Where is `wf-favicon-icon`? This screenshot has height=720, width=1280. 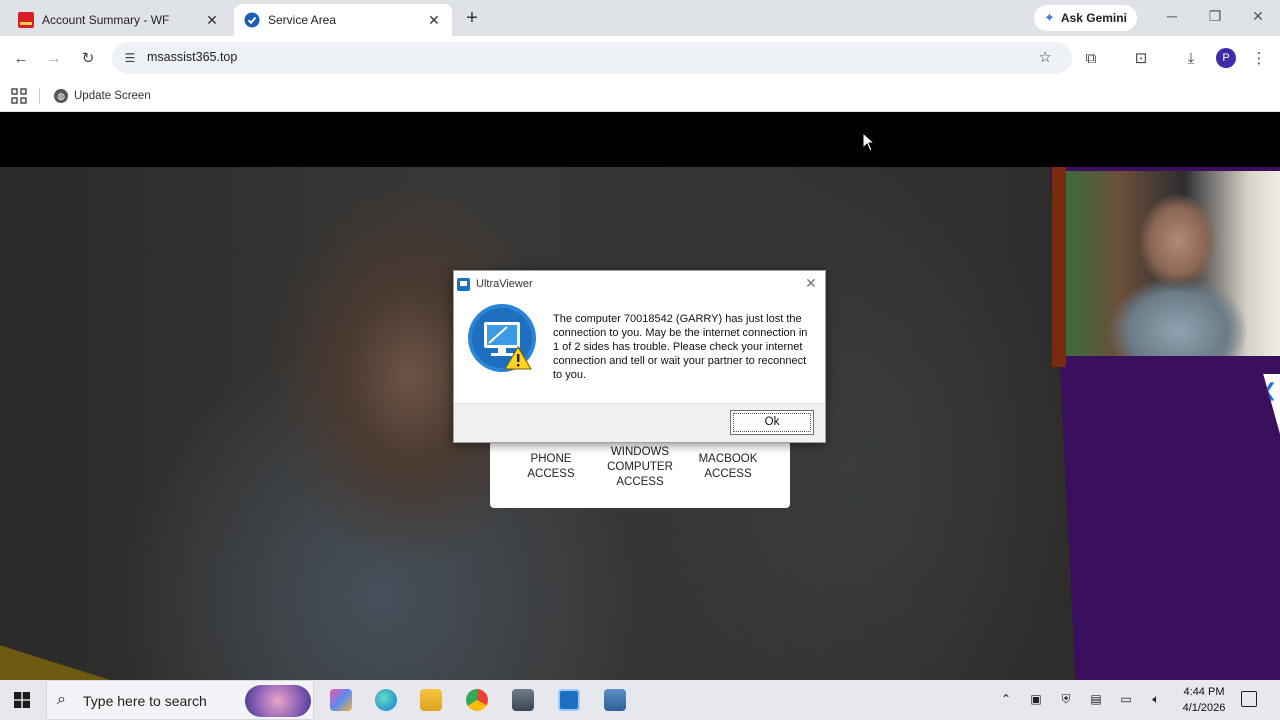 wf-favicon-icon is located at coordinates (26, 20).